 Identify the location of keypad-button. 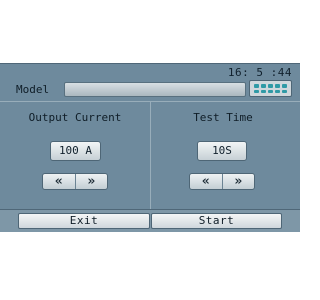
(270, 88).